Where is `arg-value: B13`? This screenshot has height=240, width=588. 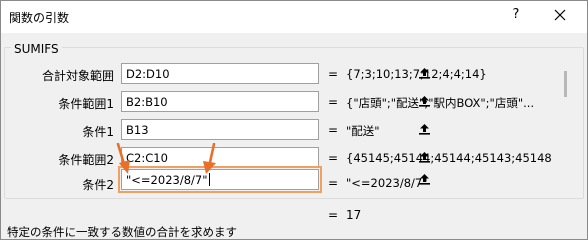 arg-value: B13 is located at coordinates (137, 130).